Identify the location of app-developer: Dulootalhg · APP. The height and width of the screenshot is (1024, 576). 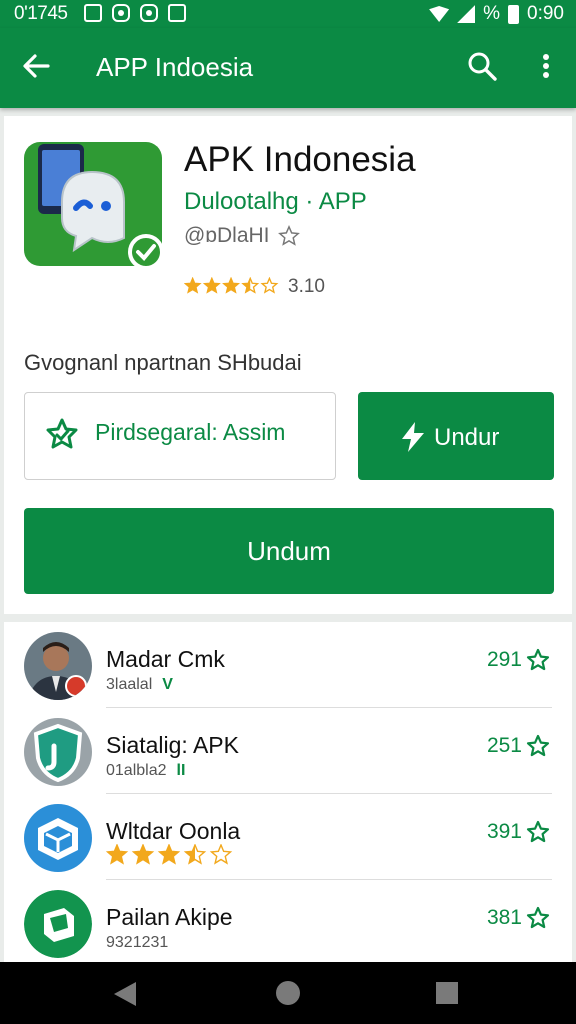
(275, 202).